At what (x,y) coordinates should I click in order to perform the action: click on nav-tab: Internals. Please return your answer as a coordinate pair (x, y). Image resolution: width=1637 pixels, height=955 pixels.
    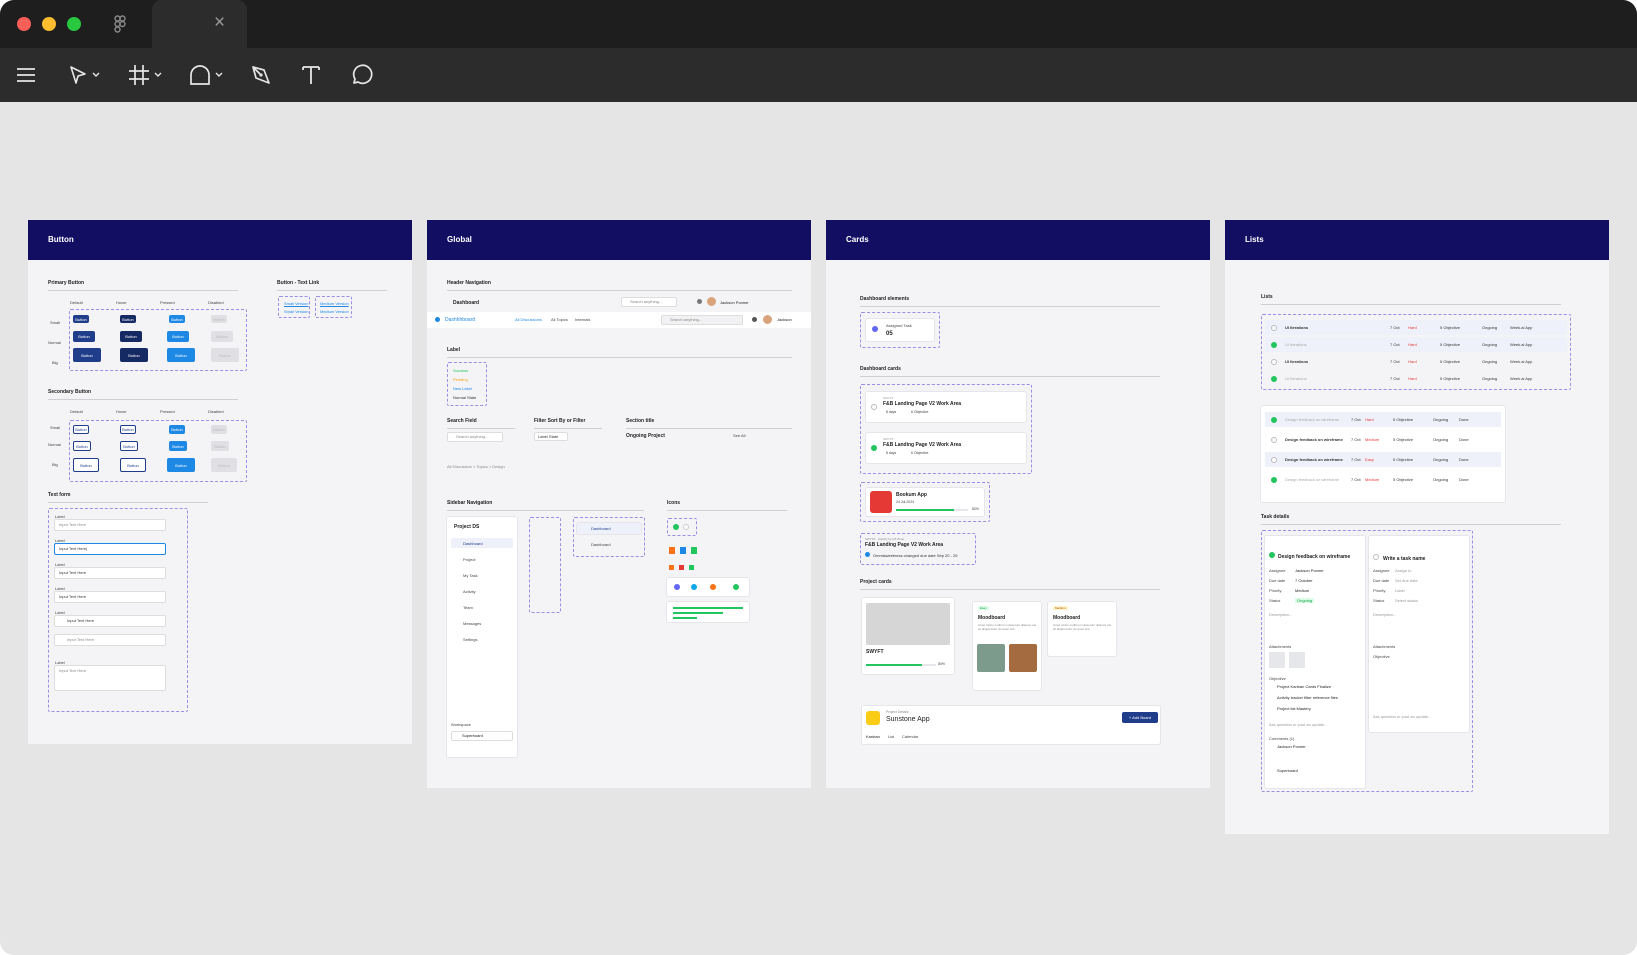
    Looking at the image, I should click on (582, 319).